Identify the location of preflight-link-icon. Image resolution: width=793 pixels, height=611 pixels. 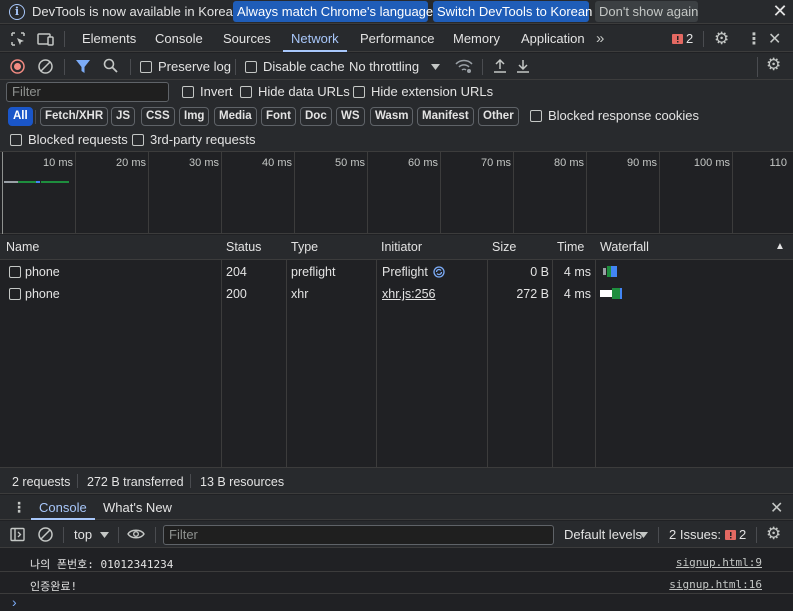
(439, 272).